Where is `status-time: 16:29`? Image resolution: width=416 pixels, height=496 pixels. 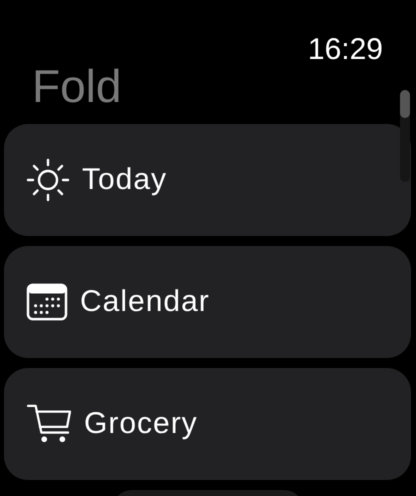
status-time: 16:29 is located at coordinates (345, 50).